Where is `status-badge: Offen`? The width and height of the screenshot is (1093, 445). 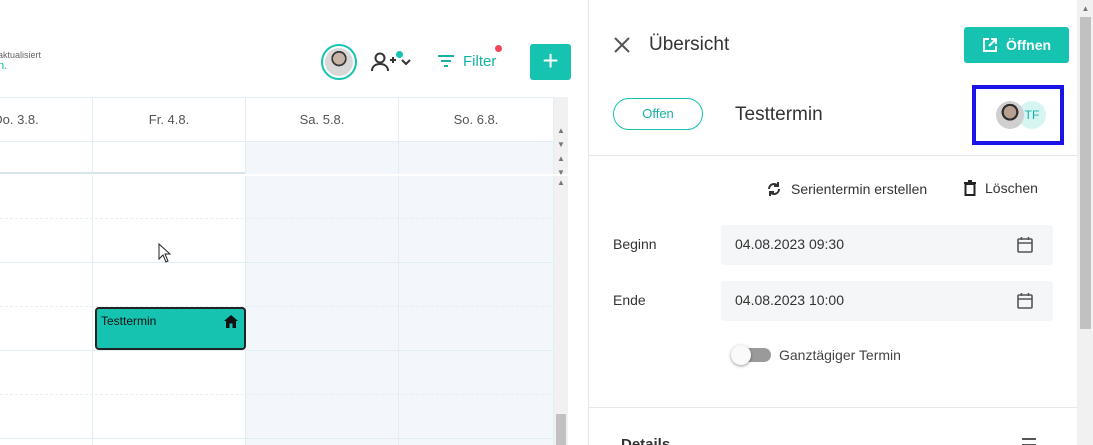 status-badge: Offen is located at coordinates (658, 114).